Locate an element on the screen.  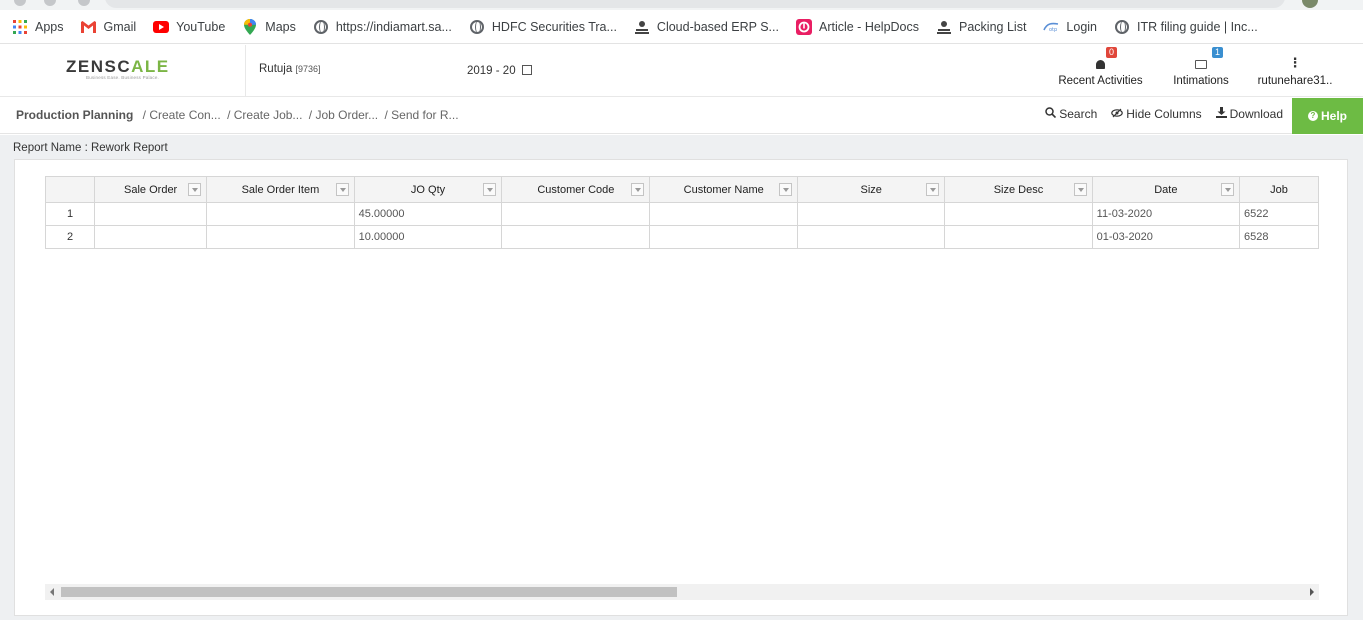
forward-button-icon is located at coordinates (50, 3).